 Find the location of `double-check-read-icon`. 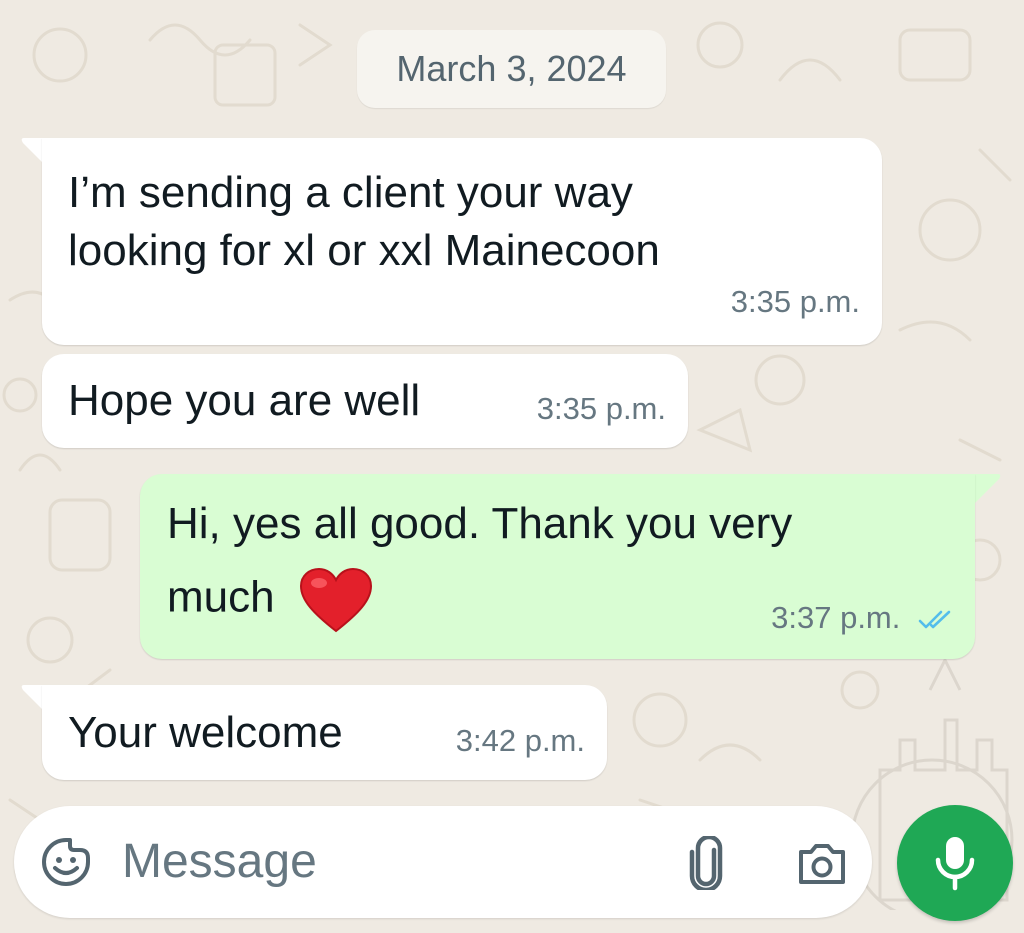

double-check-read-icon is located at coordinates (934, 619).